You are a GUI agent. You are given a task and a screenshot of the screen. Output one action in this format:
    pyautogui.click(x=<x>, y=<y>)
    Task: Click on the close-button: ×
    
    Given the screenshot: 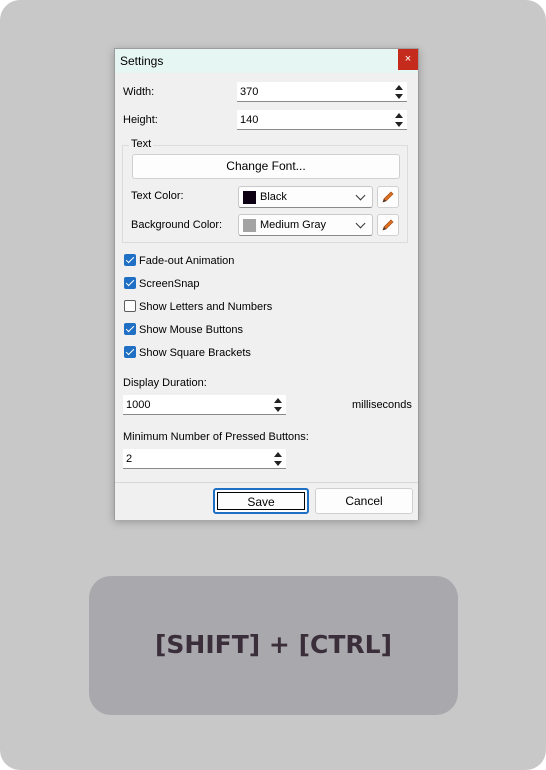 What is the action you would take?
    pyautogui.click(x=408, y=59)
    